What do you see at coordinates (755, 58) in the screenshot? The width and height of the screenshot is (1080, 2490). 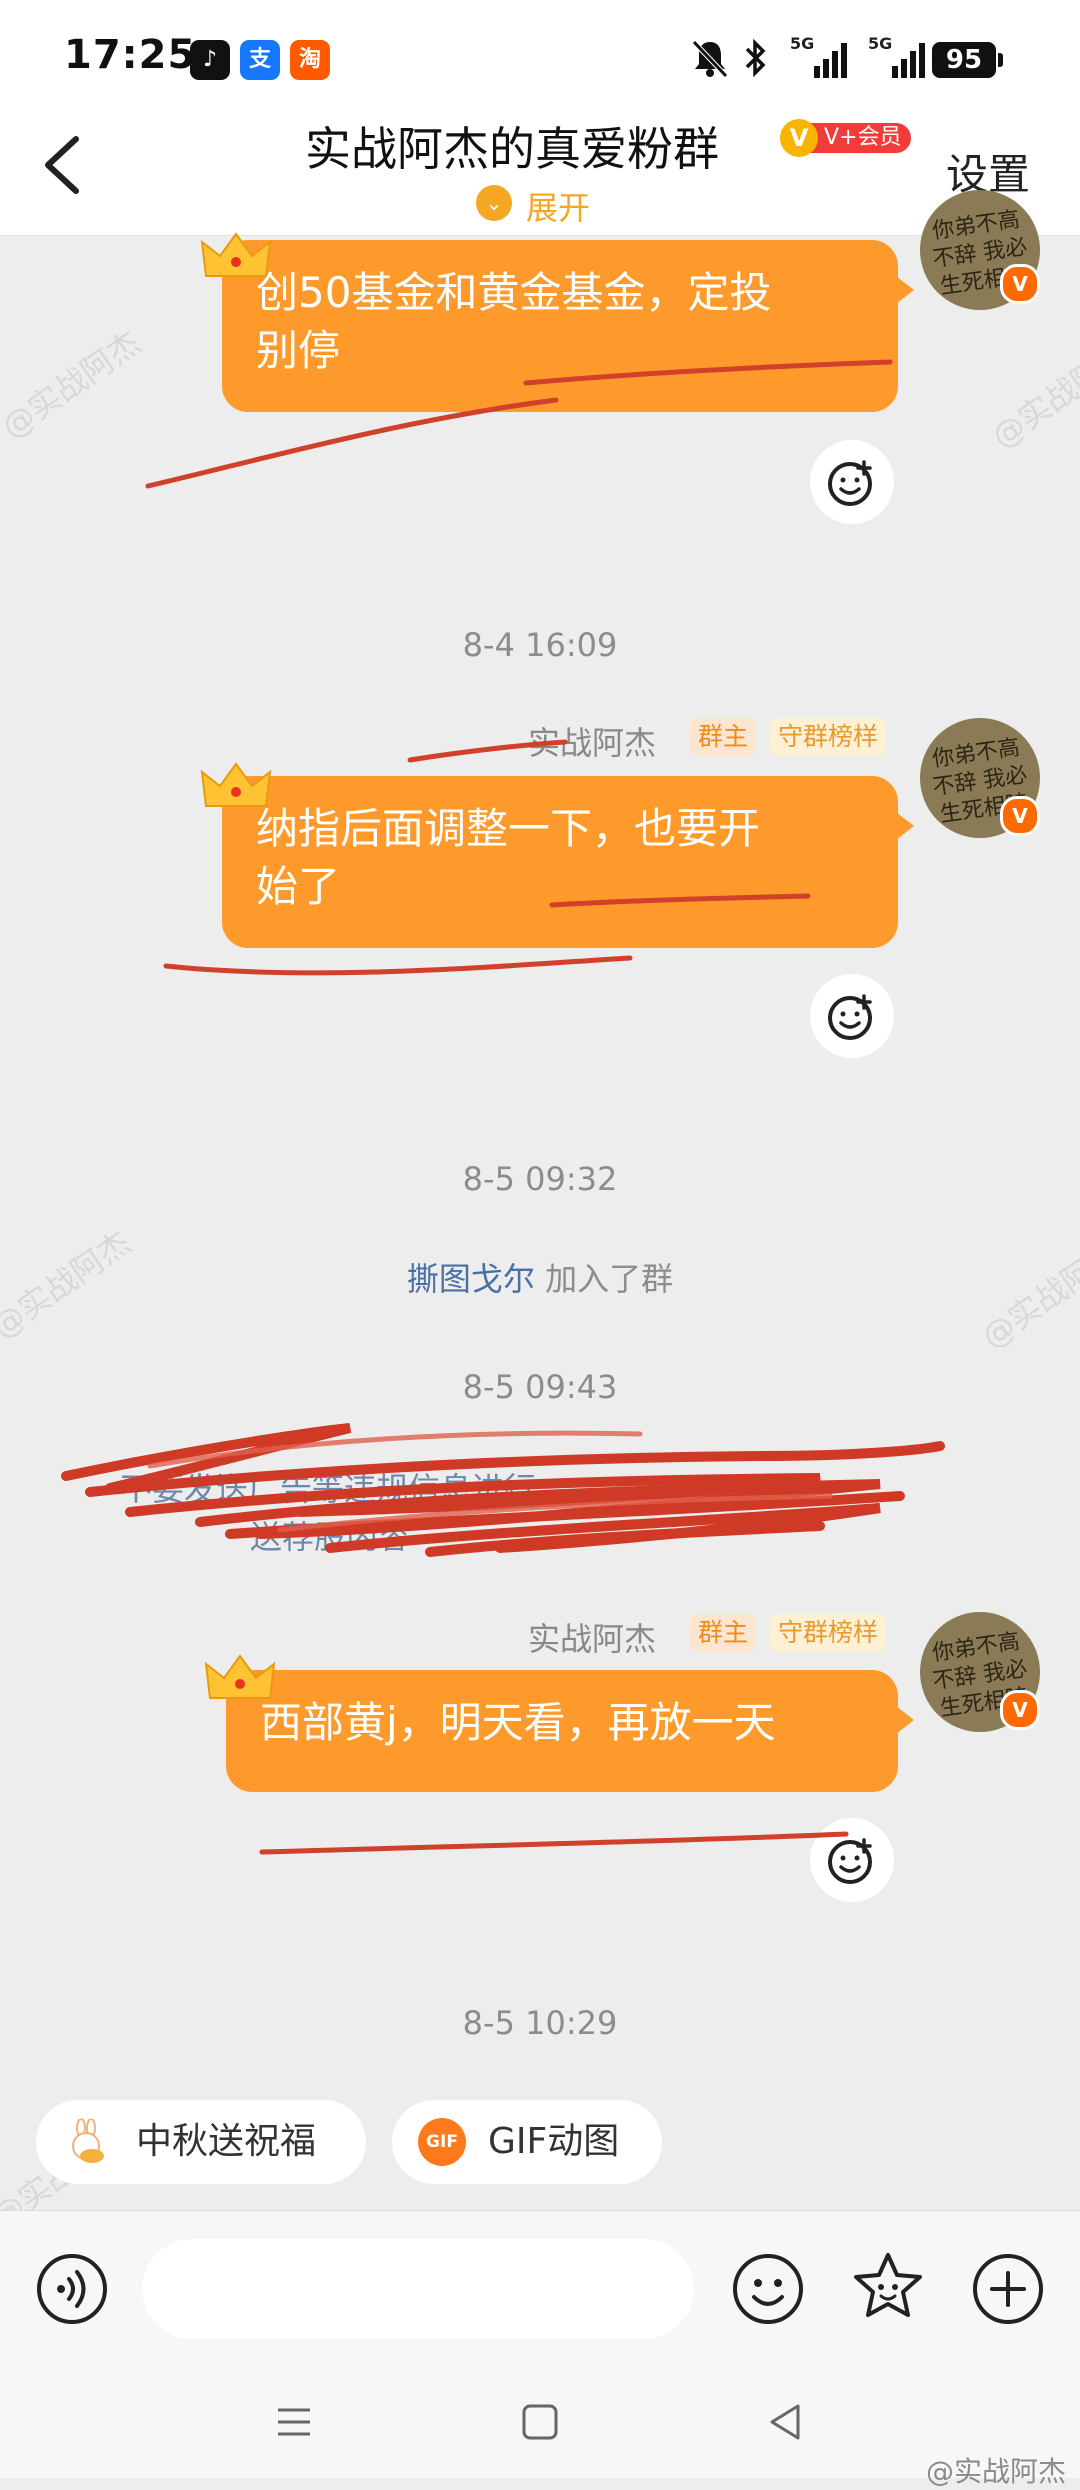 I see `bluetooth-icon` at bounding box center [755, 58].